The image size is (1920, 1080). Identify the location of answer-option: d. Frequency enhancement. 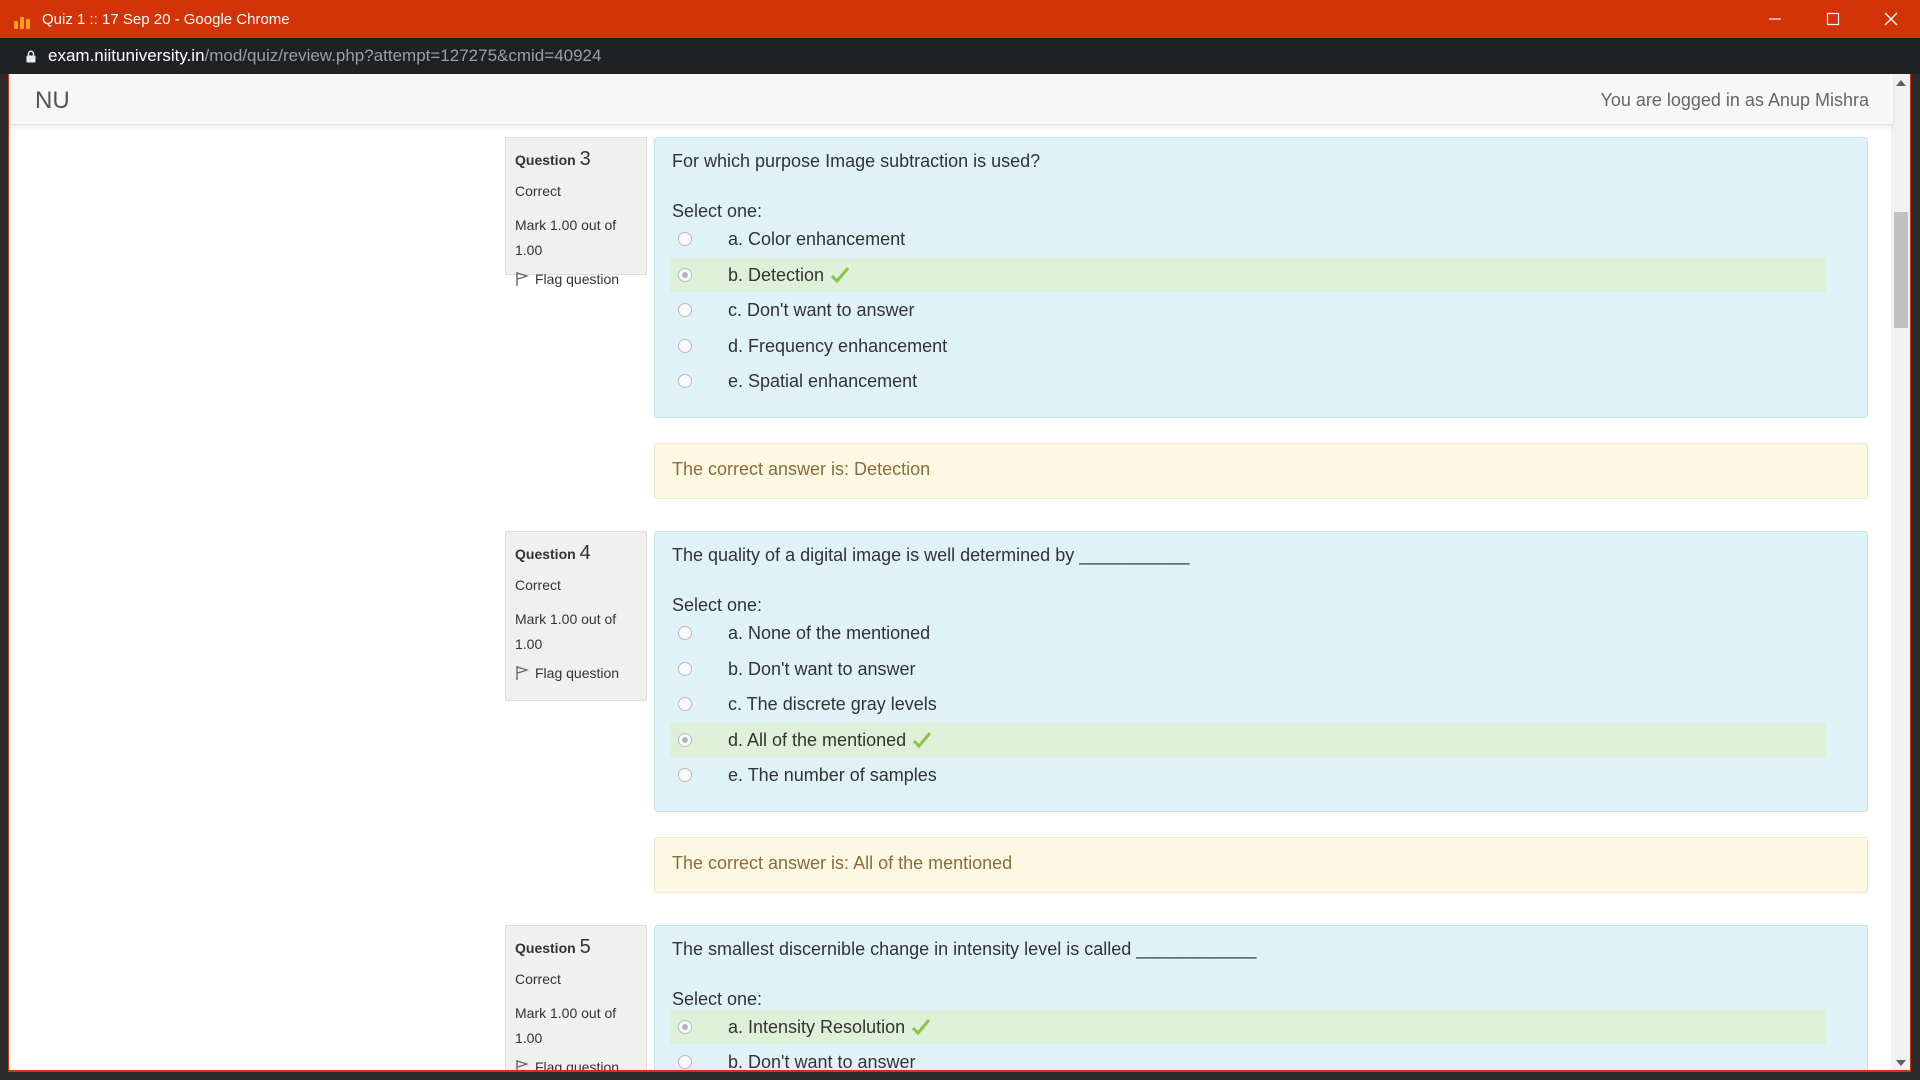
(1248, 346).